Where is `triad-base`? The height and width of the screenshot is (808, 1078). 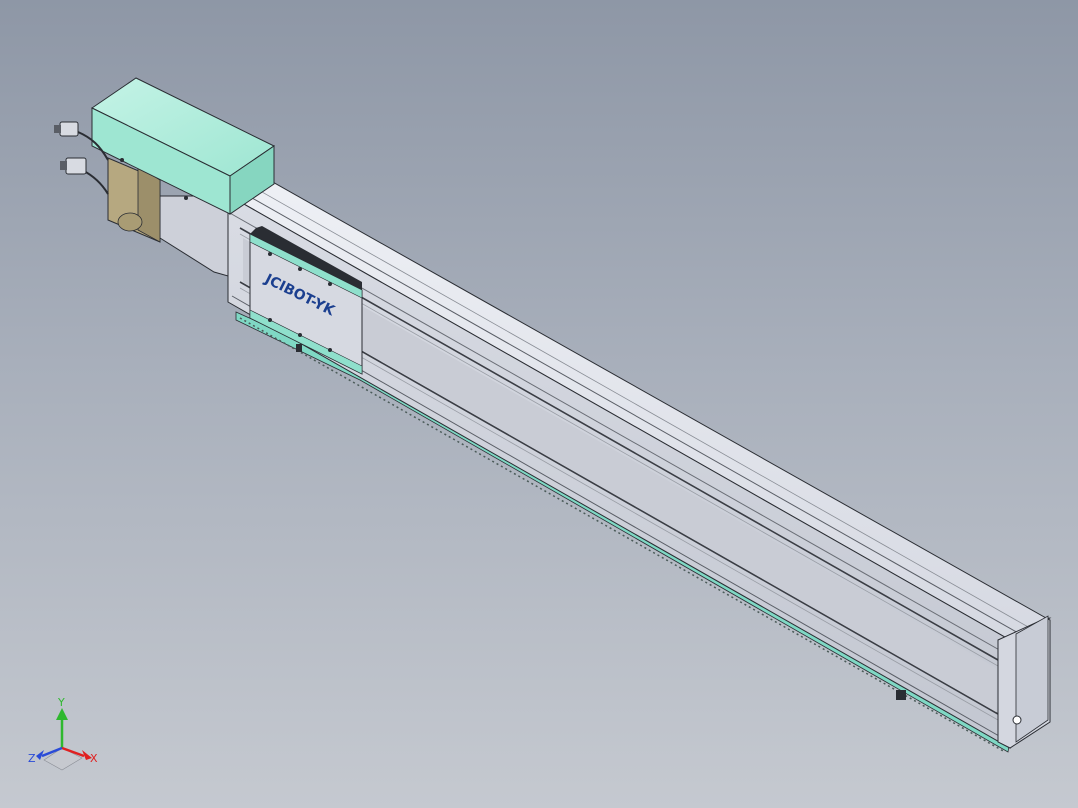
triad-base is located at coordinates (63, 759).